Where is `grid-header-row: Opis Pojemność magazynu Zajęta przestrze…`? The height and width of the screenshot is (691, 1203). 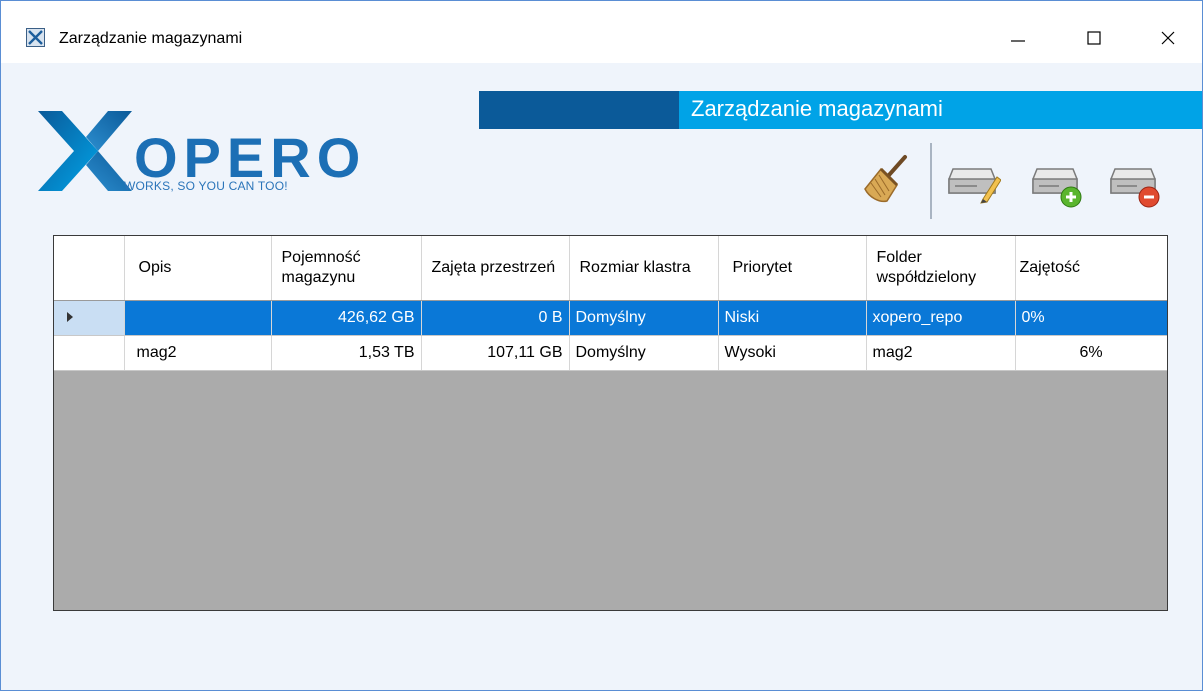 grid-header-row: Opis Pojemność magazynu Zajęta przestrze… is located at coordinates (610, 268).